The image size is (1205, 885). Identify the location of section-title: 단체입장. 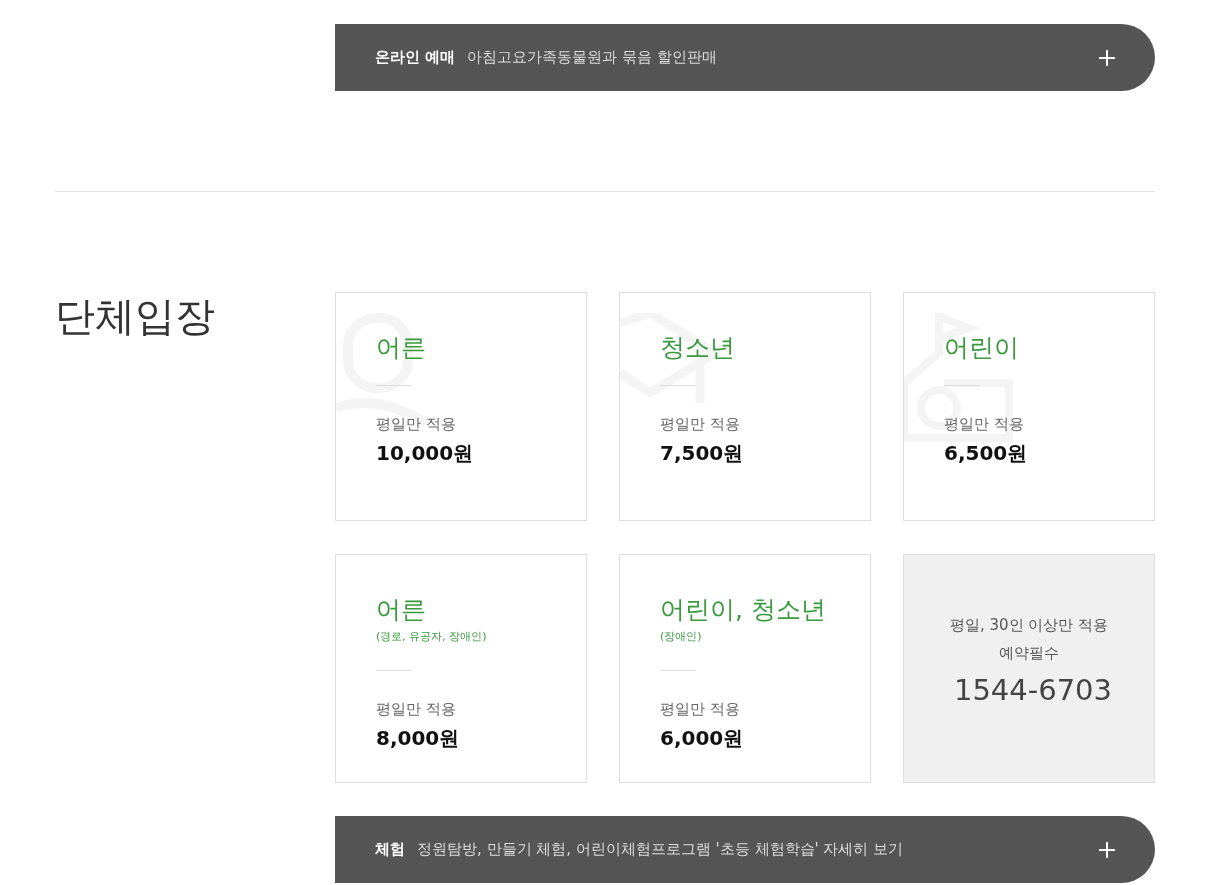
(135, 316).